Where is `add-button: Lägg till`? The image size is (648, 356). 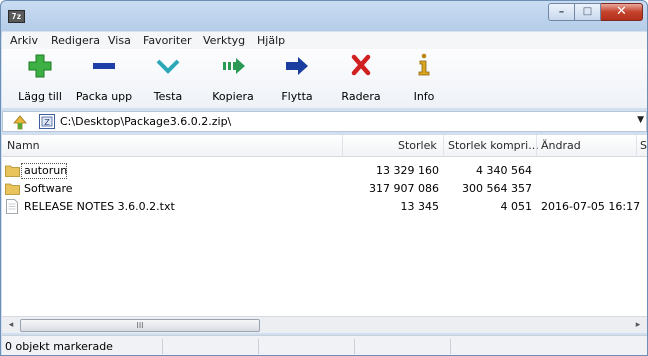
add-button: Lägg till is located at coordinates (40, 78).